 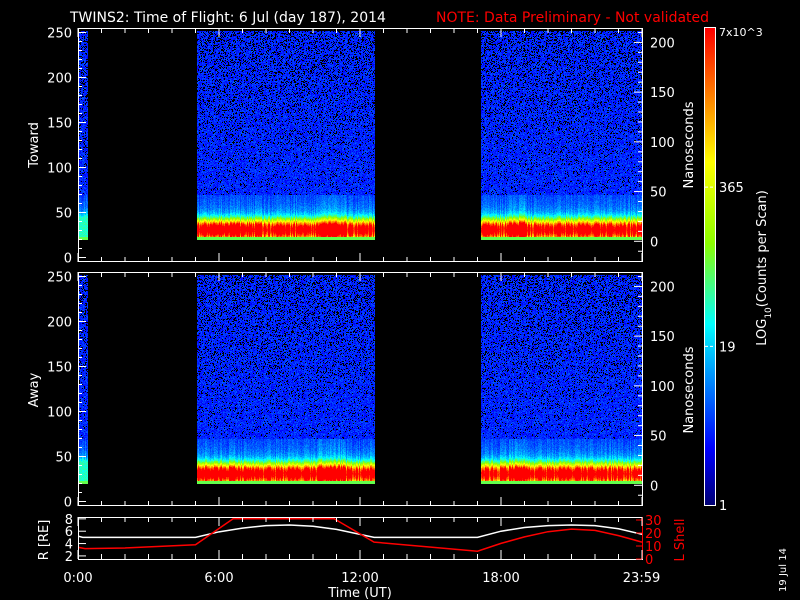 I want to click on lshell-tick-label: 0, so click(x=649, y=560).